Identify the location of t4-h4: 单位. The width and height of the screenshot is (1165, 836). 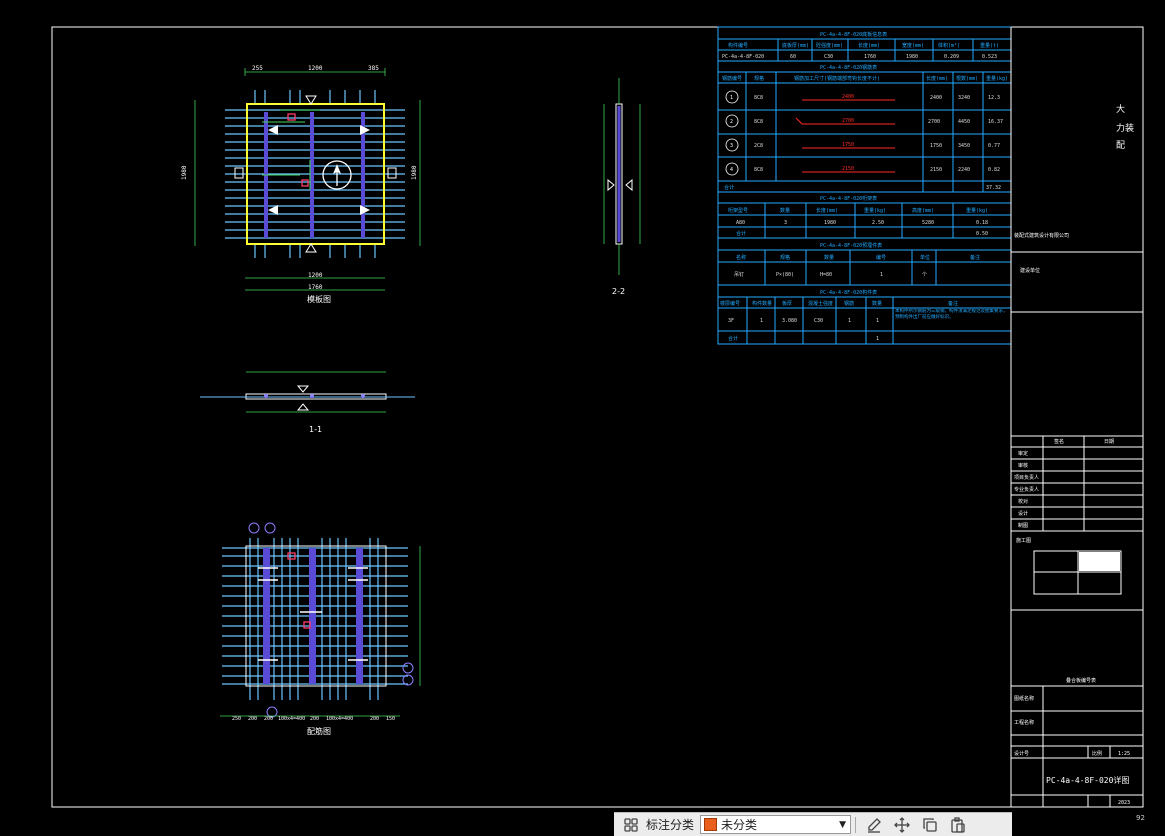
(925, 257).